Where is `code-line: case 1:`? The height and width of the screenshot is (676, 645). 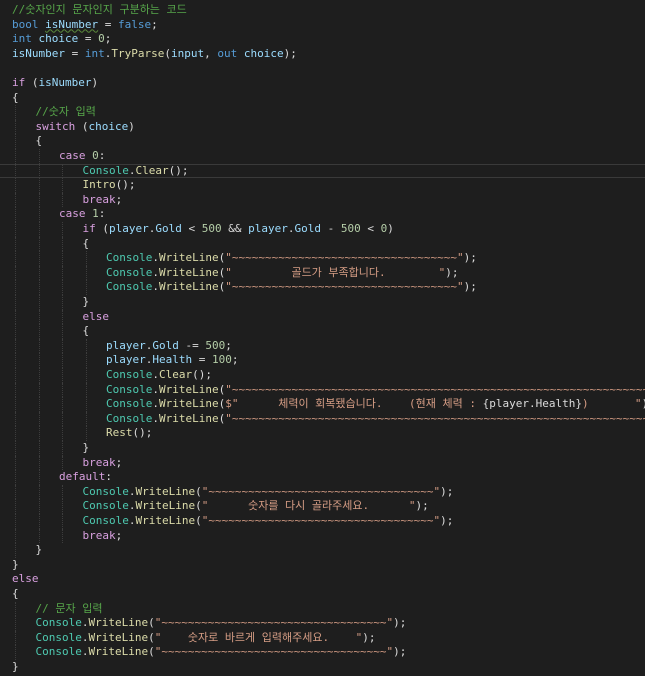 code-line: case 1: is located at coordinates (322, 214).